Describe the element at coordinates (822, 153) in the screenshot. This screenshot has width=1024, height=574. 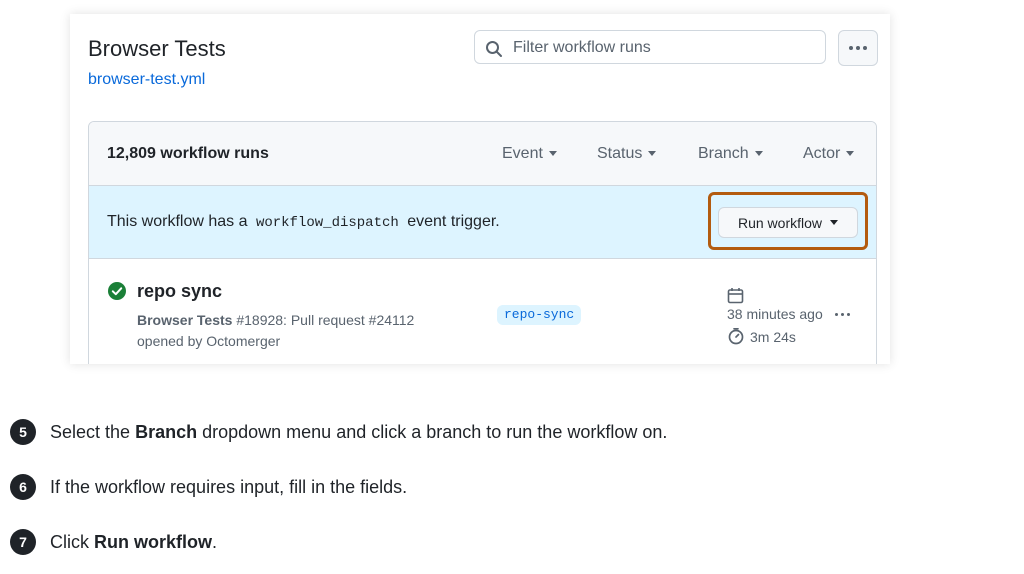
I see `actor-filter-label: Actor` at that location.